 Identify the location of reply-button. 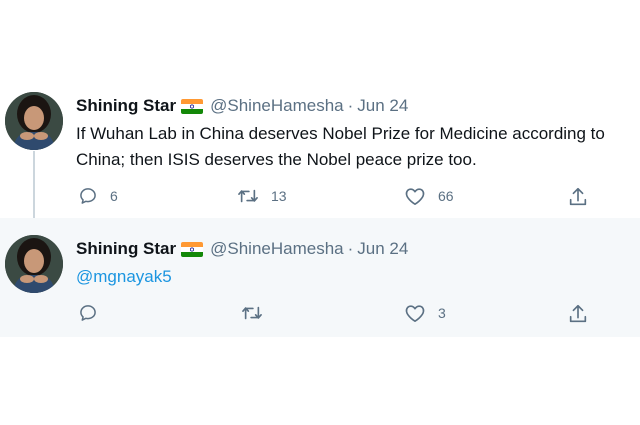
(88, 313).